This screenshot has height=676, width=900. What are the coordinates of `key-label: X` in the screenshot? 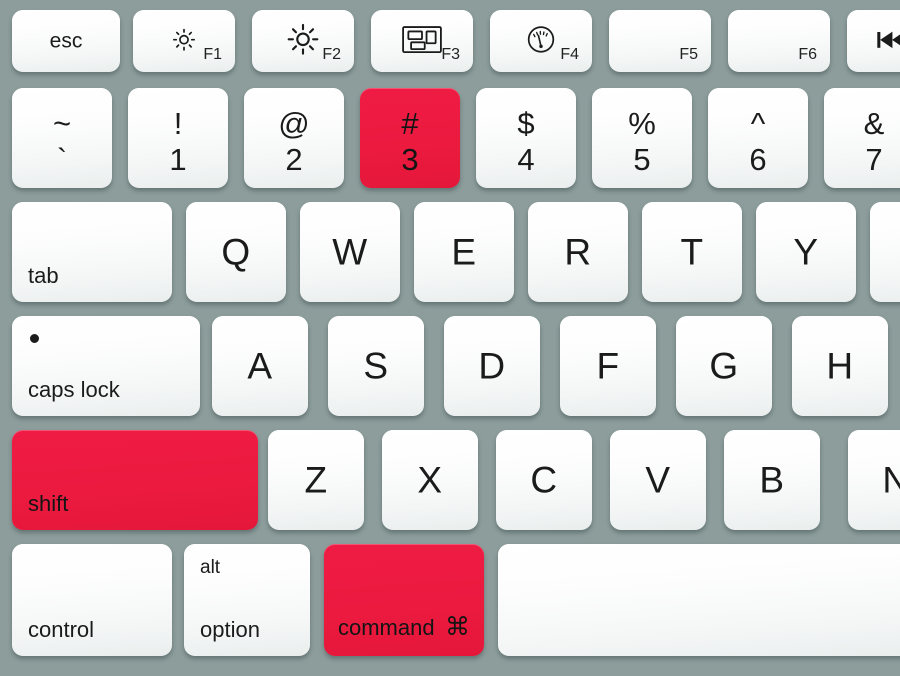 It's located at (430, 480).